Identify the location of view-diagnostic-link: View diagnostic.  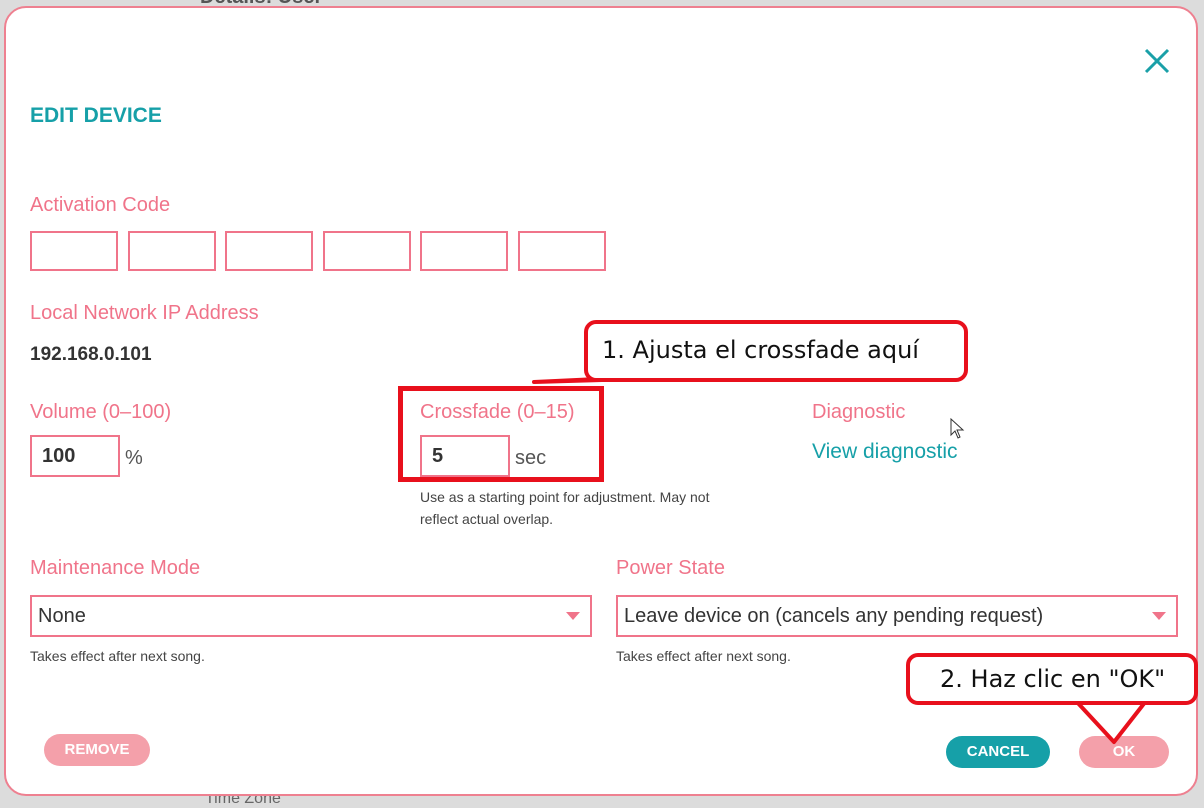
(885, 452).